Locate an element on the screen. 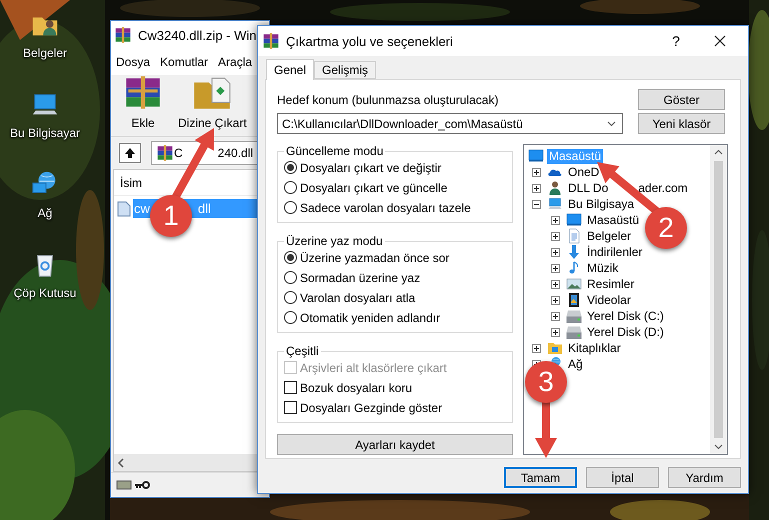 The width and height of the screenshot is (769, 520). save-settings-button: Ayarları kaydet is located at coordinates (395, 444).